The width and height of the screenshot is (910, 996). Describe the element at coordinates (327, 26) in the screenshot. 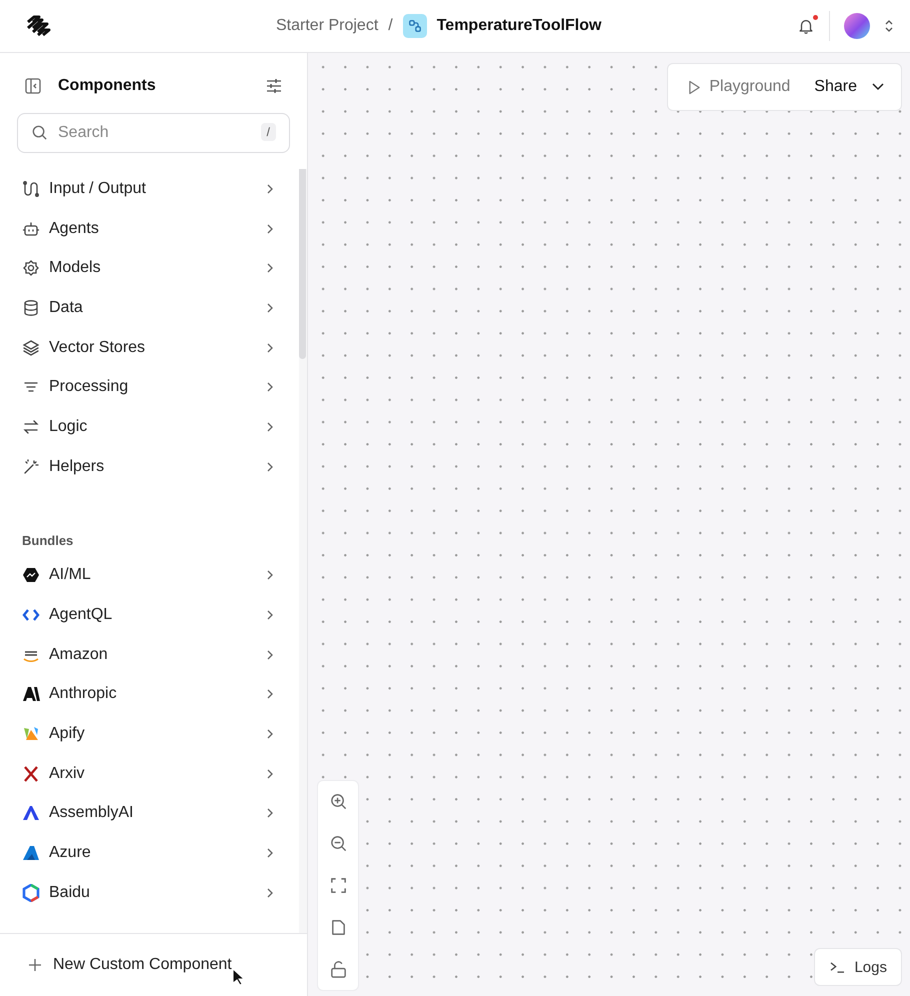

I see `breadcrumb-link: Starter Project` at that location.